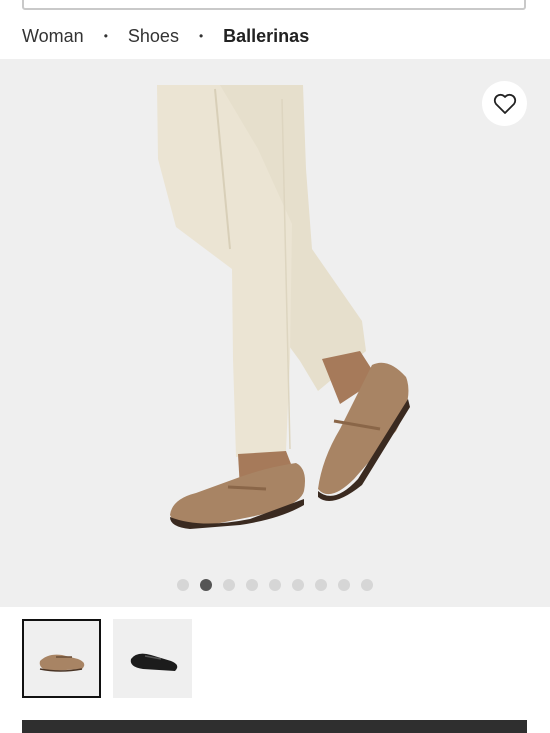 The image size is (550, 733). I want to click on carousel-dots, so click(275, 585).